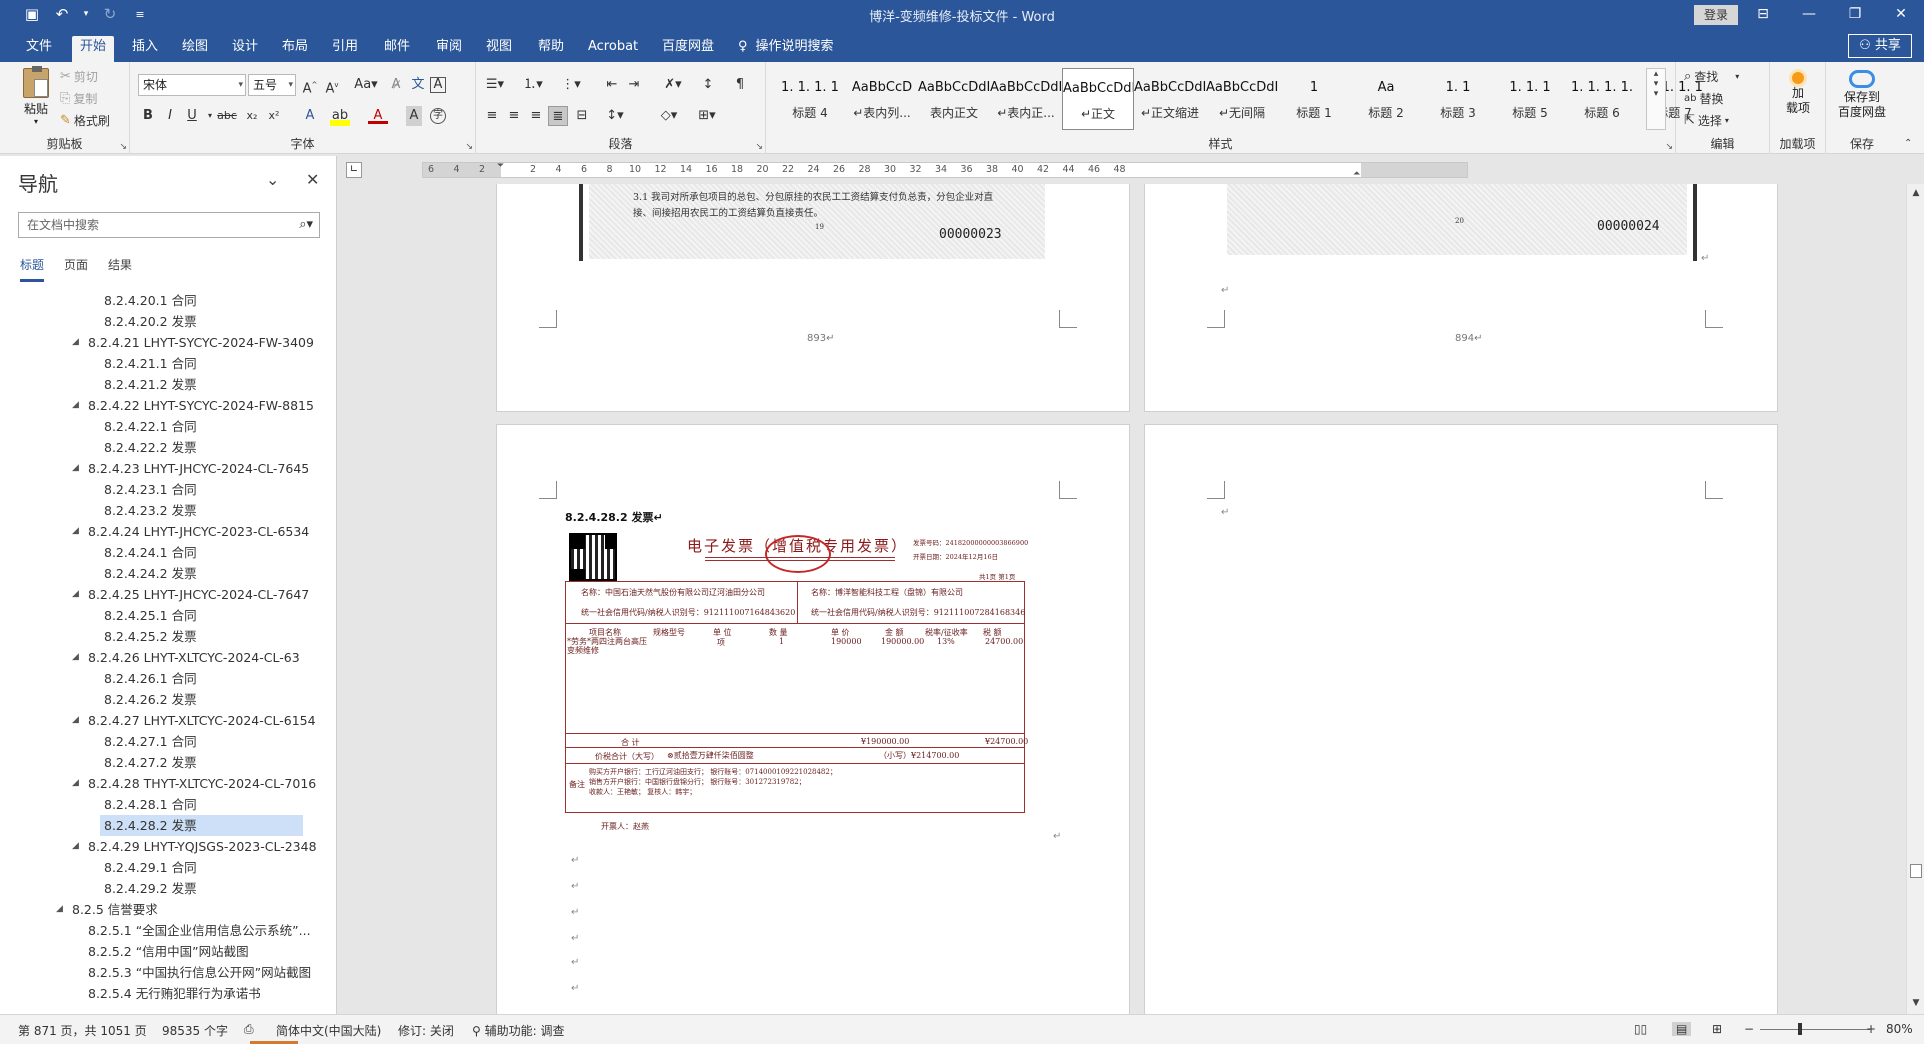 The image size is (1924, 1044). Describe the element at coordinates (272, 179) in the screenshot. I see `nav-options-chevron-icon: ⌄` at that location.